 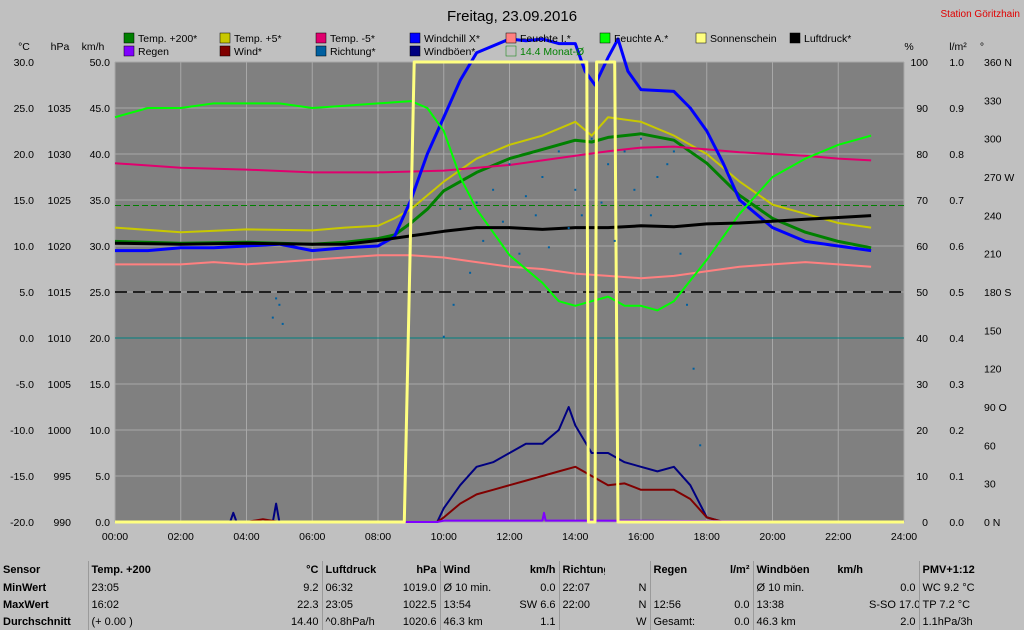 What do you see at coordinates (922, 155) in the screenshot?
I see `tick-label-percent: 80` at bounding box center [922, 155].